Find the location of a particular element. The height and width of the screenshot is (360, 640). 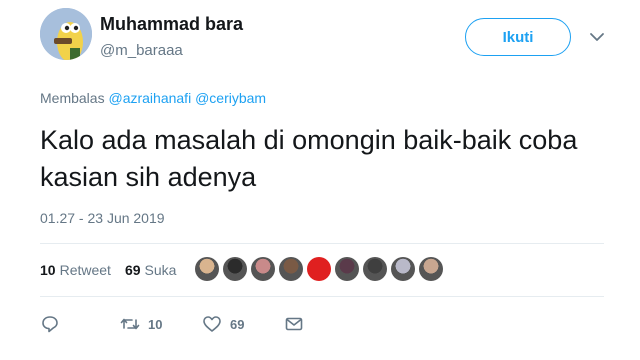

like-stat: 69 Suka is located at coordinates (151, 270).